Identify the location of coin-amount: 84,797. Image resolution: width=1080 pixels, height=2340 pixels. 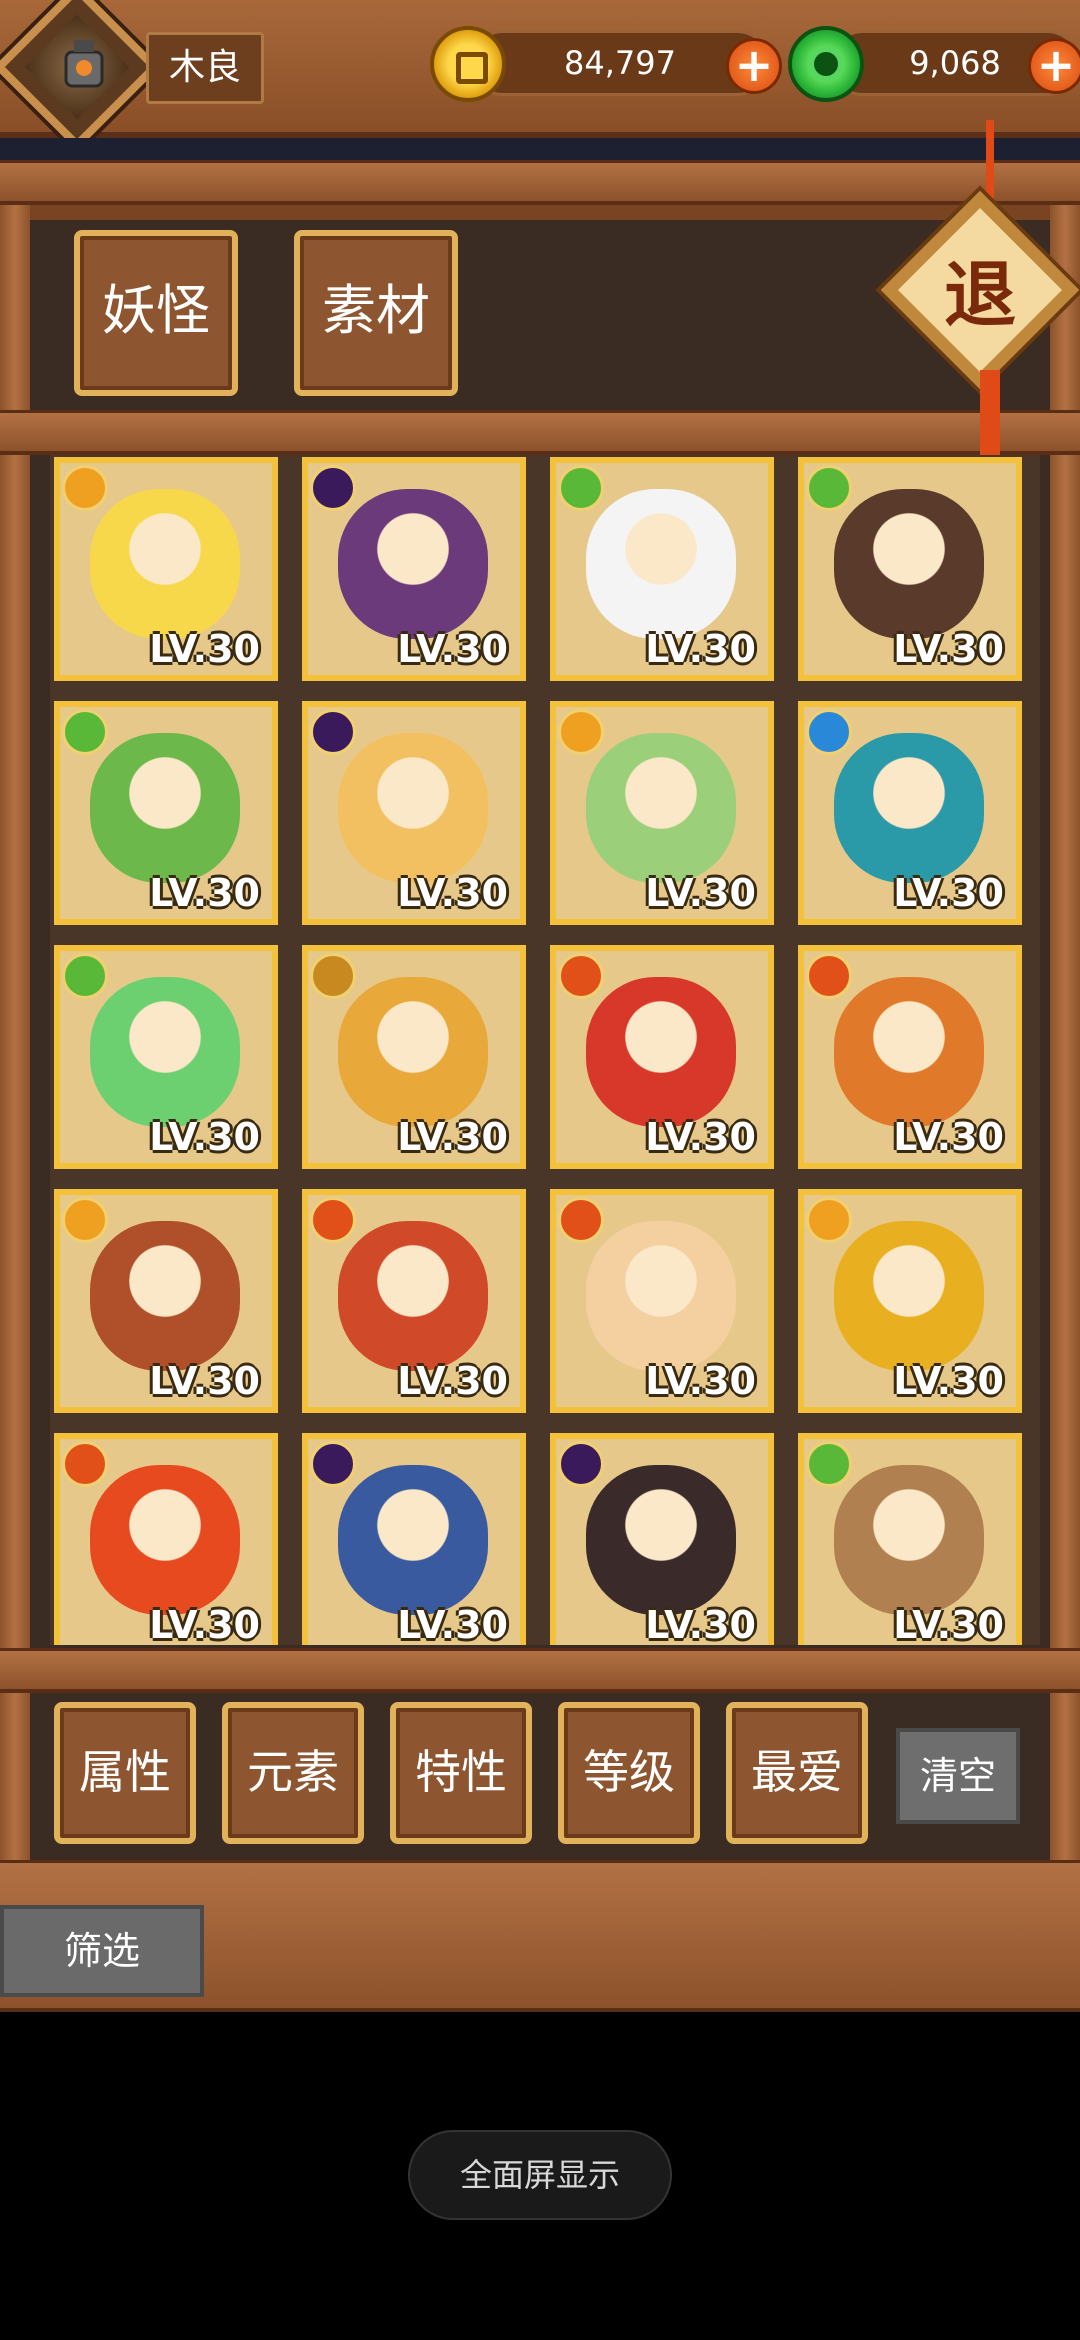
(620, 63).